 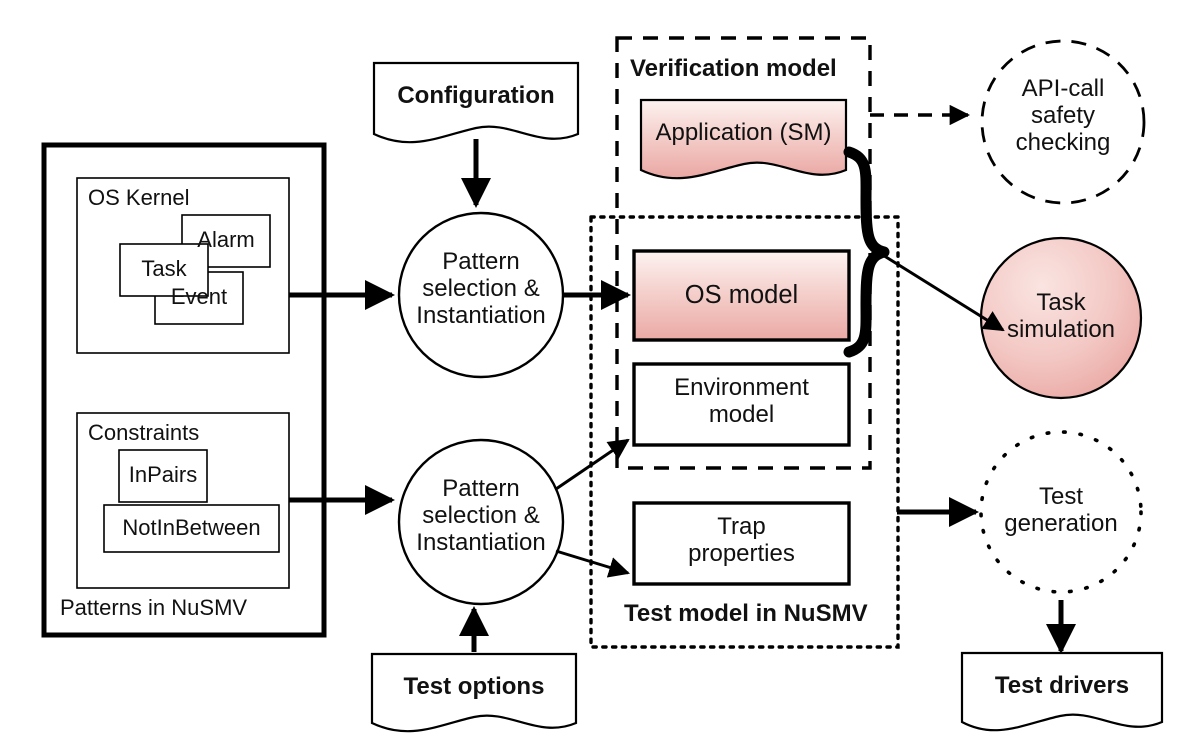 I want to click on api-call-safety-checking-circle, so click(x=1063, y=122).